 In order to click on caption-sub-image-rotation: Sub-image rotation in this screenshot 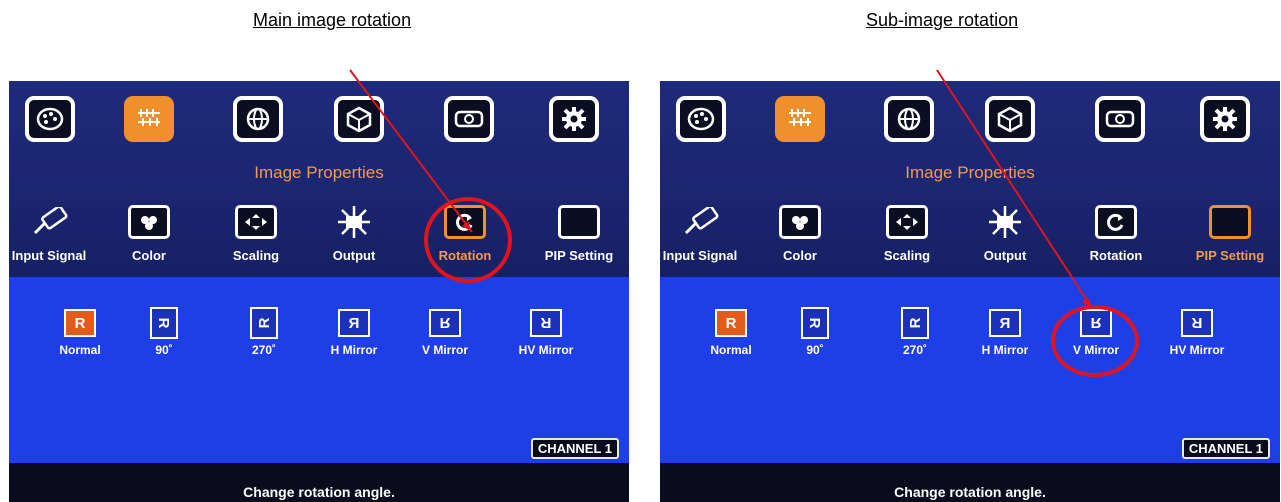, I will do `click(942, 20)`.